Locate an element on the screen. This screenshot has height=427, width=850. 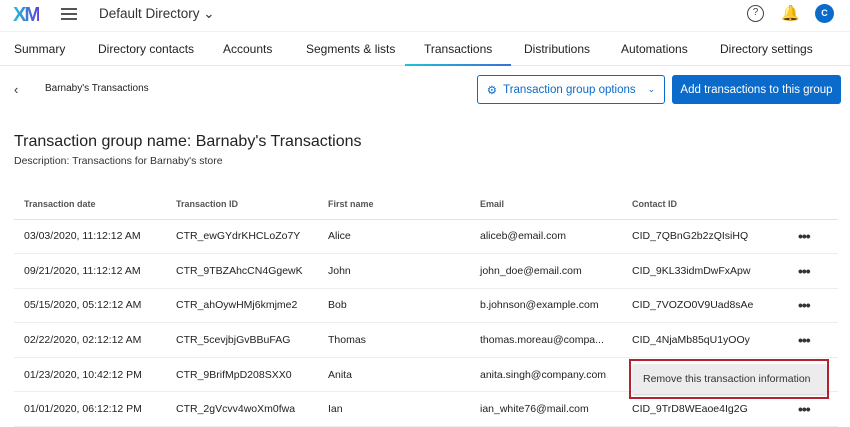
help-icon: ? is located at coordinates (755, 13).